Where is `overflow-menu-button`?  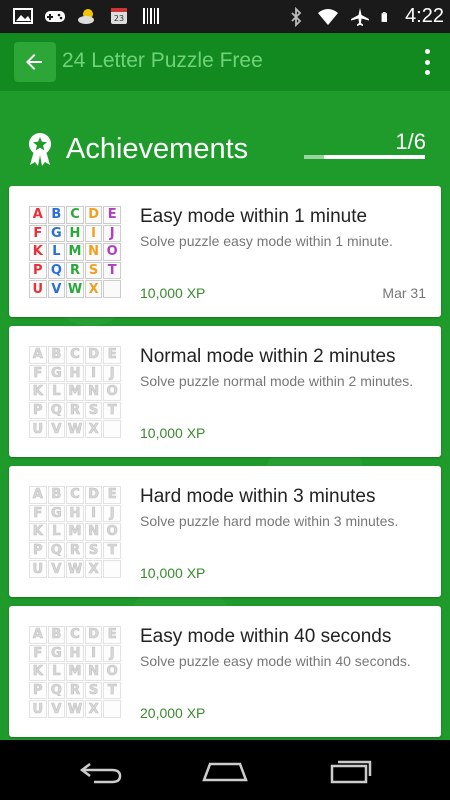
overflow-menu-button is located at coordinates (427, 62).